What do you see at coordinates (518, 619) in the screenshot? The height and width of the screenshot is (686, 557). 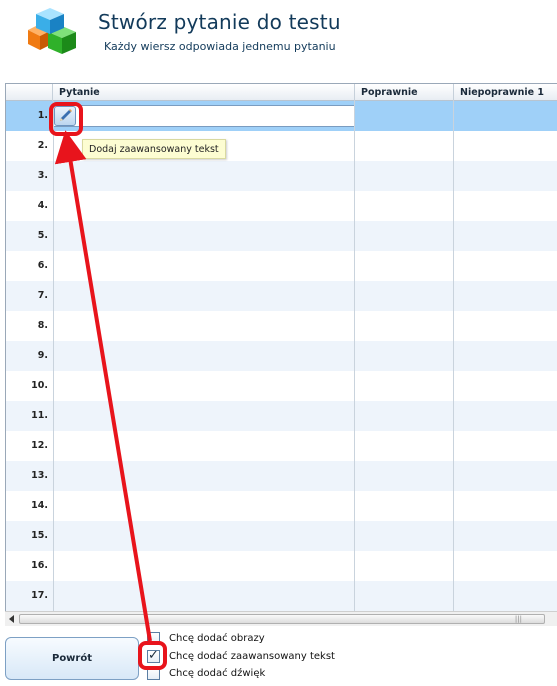 I see `scroll-grip-icon: |||` at bounding box center [518, 619].